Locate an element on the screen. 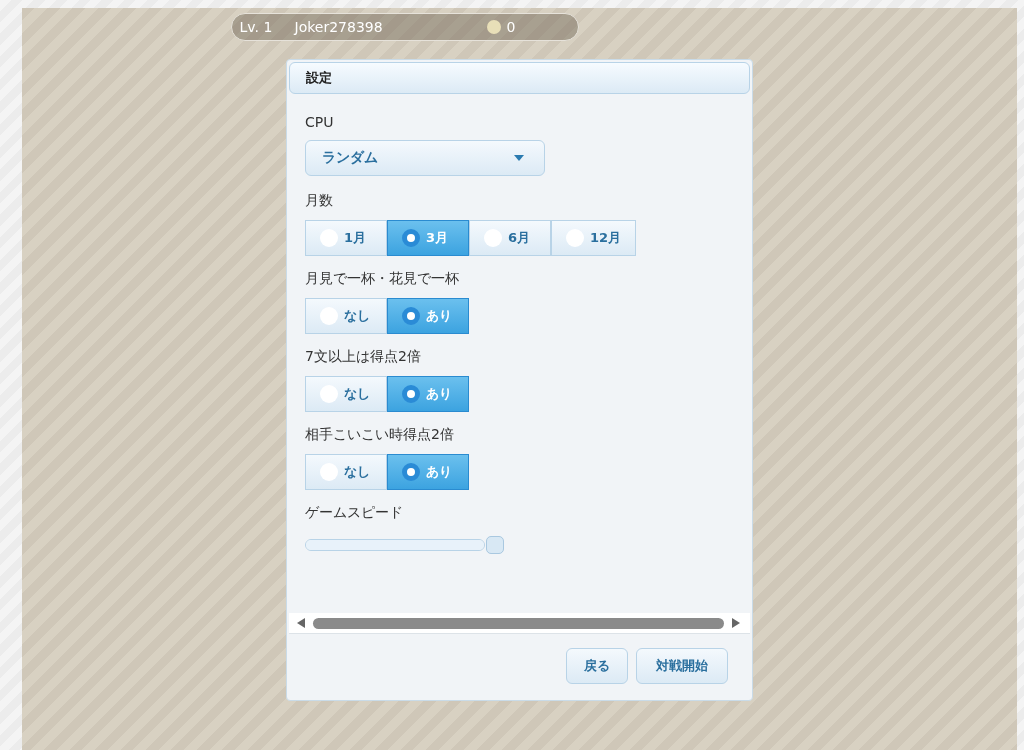 Image resolution: width=1024 pixels, height=750 pixels. setting-label: ゲームスピード is located at coordinates (354, 513).